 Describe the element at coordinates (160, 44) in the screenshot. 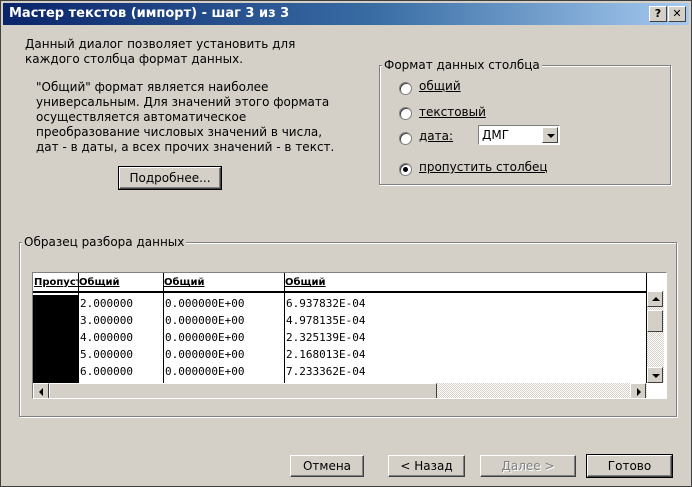

I see `intro-line-1: Данный диалог позволяет установить для` at that location.